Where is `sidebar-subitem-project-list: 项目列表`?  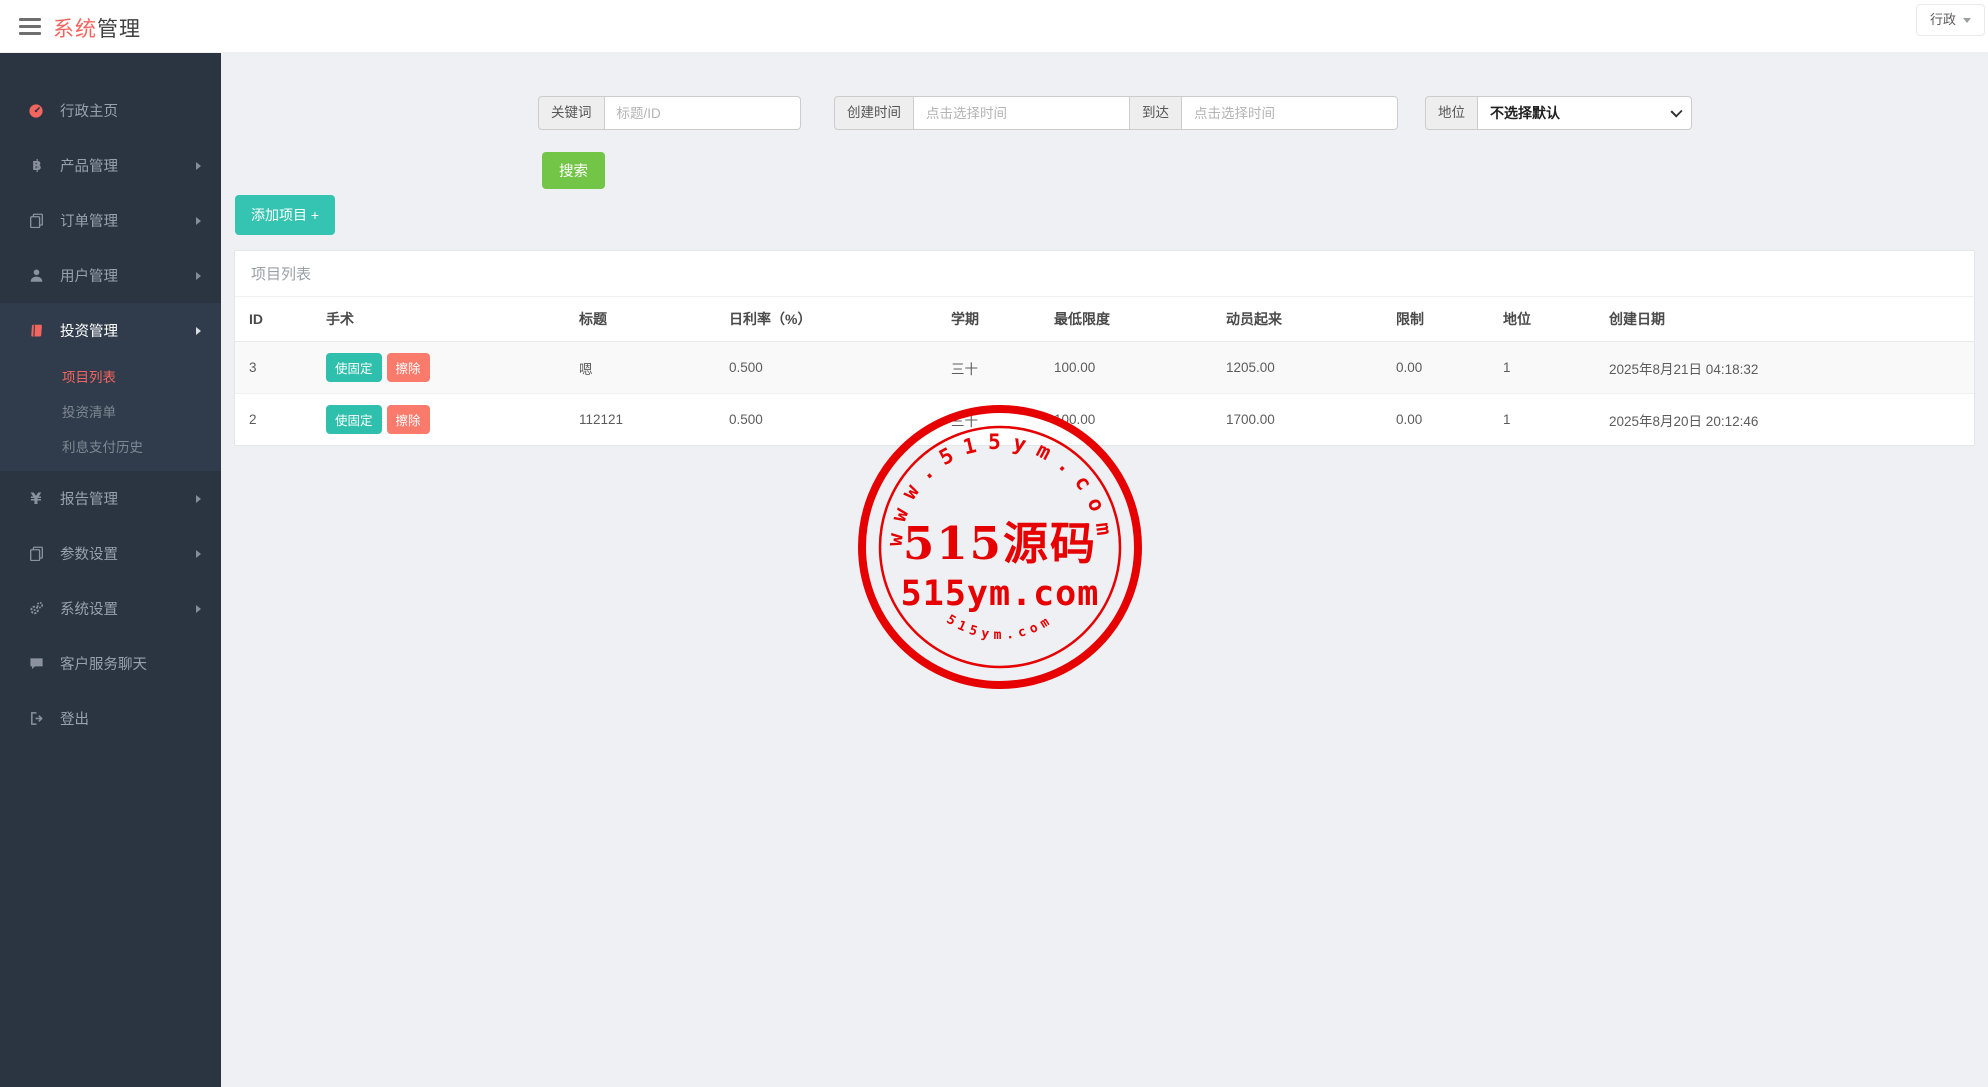 sidebar-subitem-project-list: 项目列表 is located at coordinates (110, 375).